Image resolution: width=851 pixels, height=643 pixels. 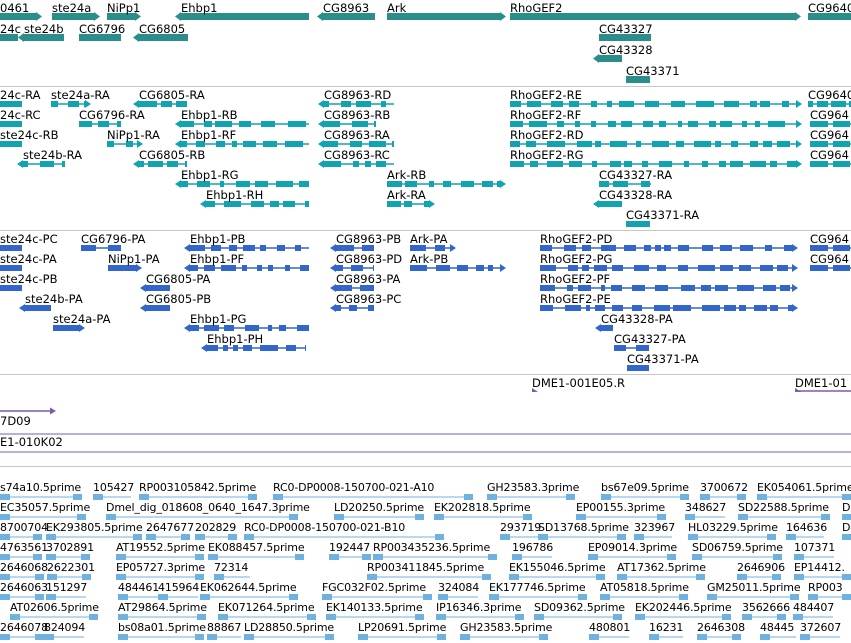 I want to click on feature-label: CG8963-PA, so click(x=368, y=279).